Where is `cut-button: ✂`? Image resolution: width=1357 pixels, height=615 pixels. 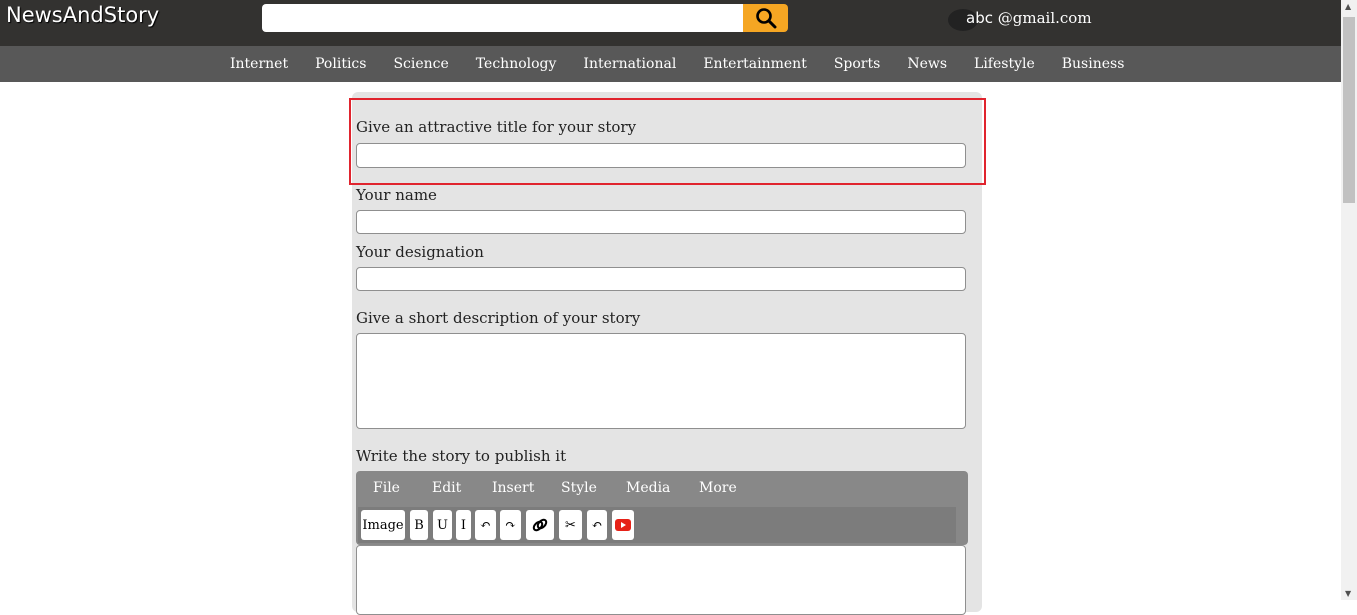
cut-button: ✂ is located at coordinates (570, 525).